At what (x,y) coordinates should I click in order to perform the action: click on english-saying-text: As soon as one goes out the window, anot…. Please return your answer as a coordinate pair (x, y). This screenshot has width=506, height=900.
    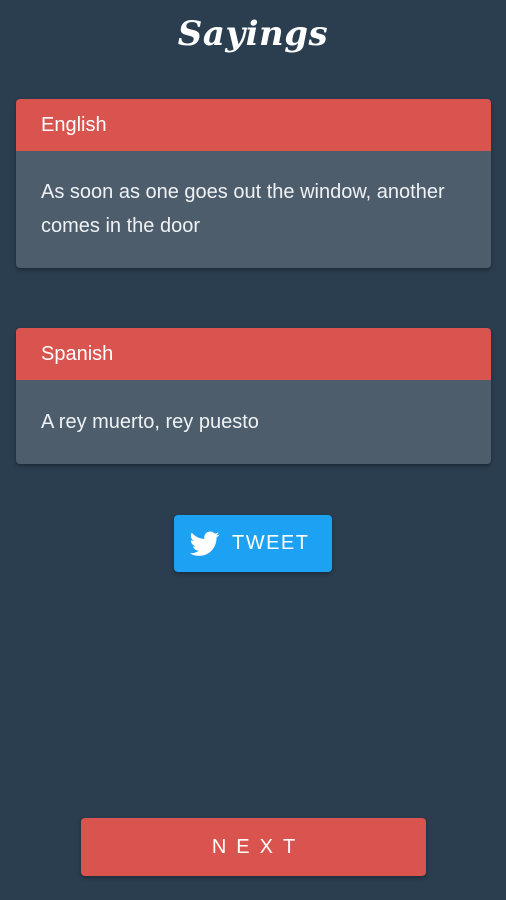
    Looking at the image, I should click on (253, 209).